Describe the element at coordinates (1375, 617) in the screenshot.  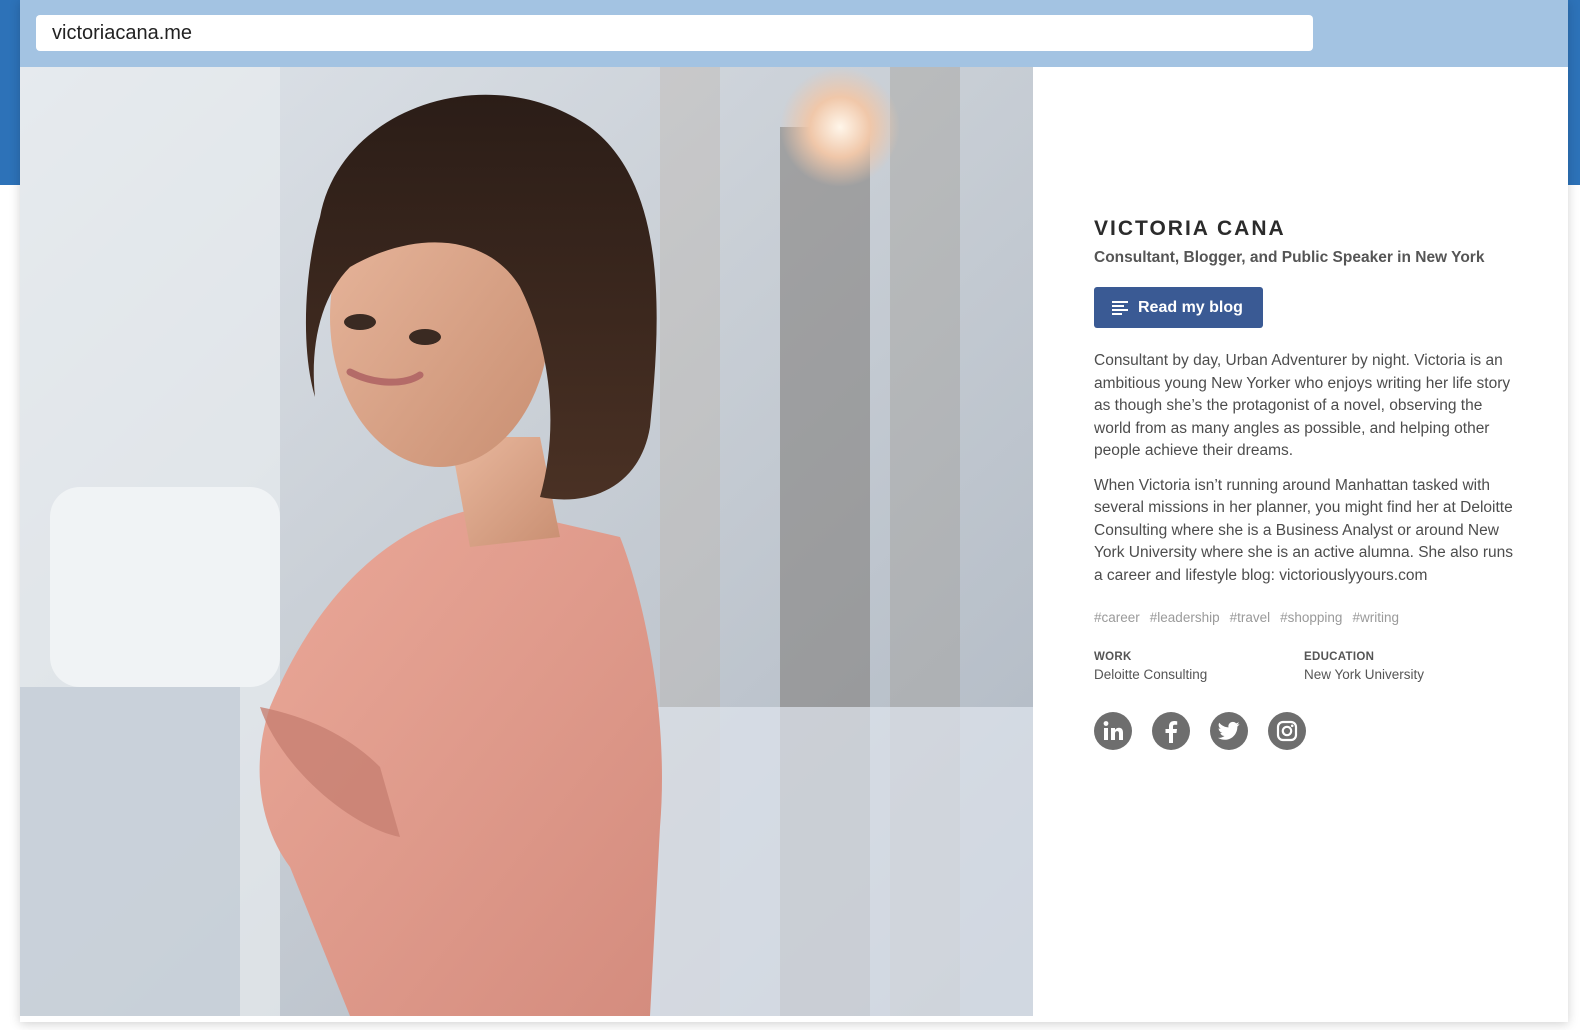
I see `tag-writing: #writing` at that location.